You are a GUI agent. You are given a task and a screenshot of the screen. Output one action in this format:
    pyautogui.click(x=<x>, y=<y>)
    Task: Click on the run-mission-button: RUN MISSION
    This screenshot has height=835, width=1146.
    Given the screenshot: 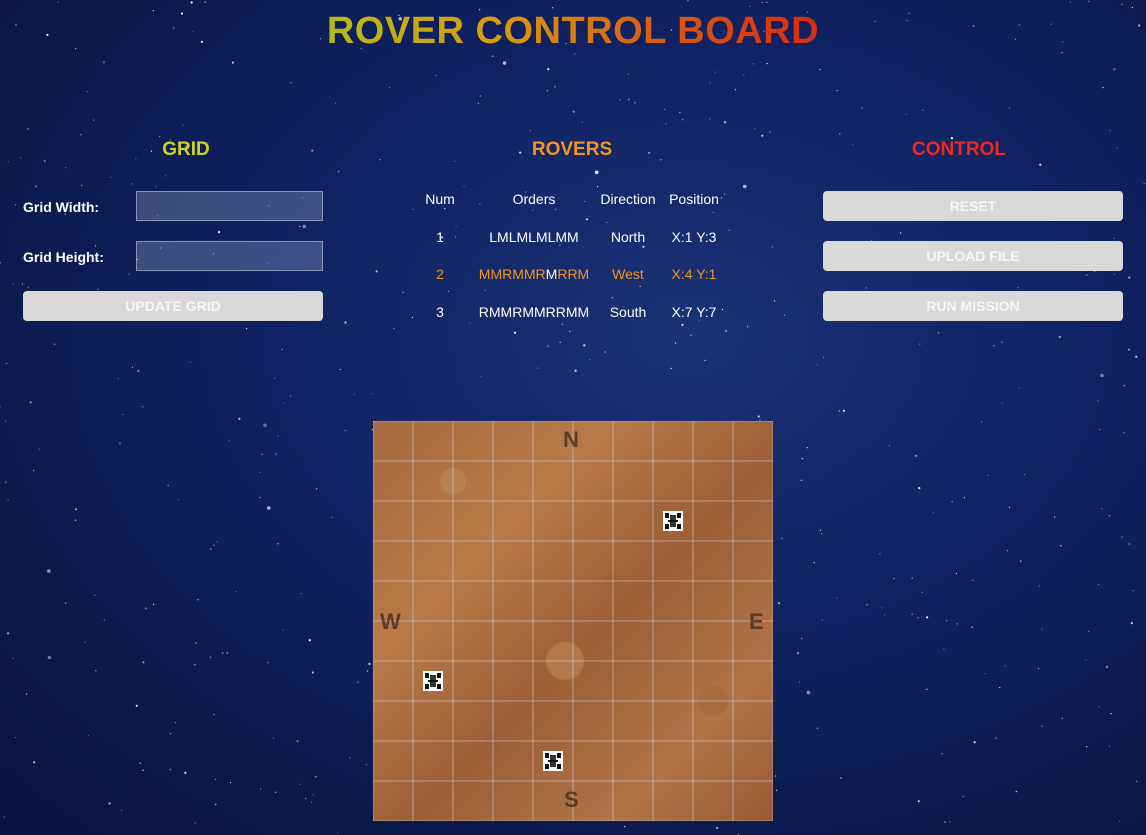 What is the action you would take?
    pyautogui.click(x=973, y=306)
    